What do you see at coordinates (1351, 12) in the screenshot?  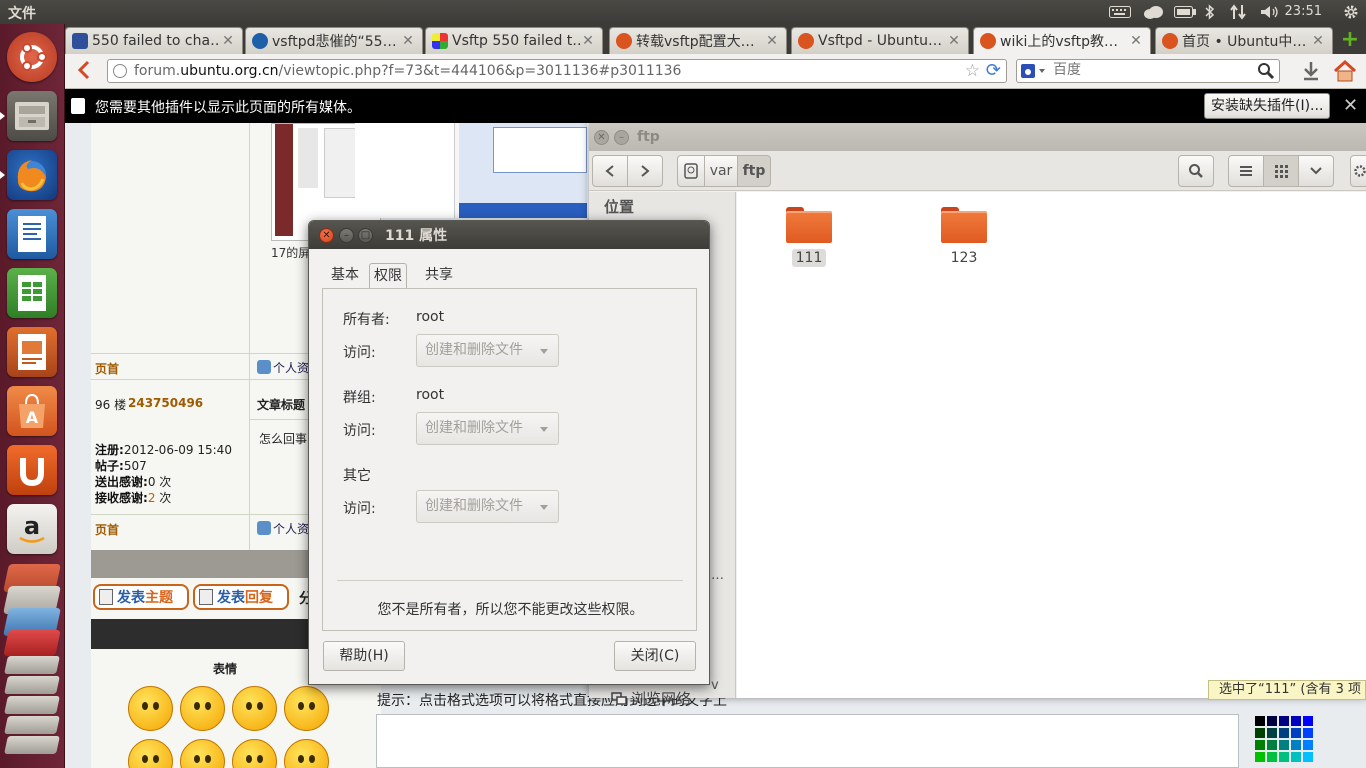 I see `gear-icon` at bounding box center [1351, 12].